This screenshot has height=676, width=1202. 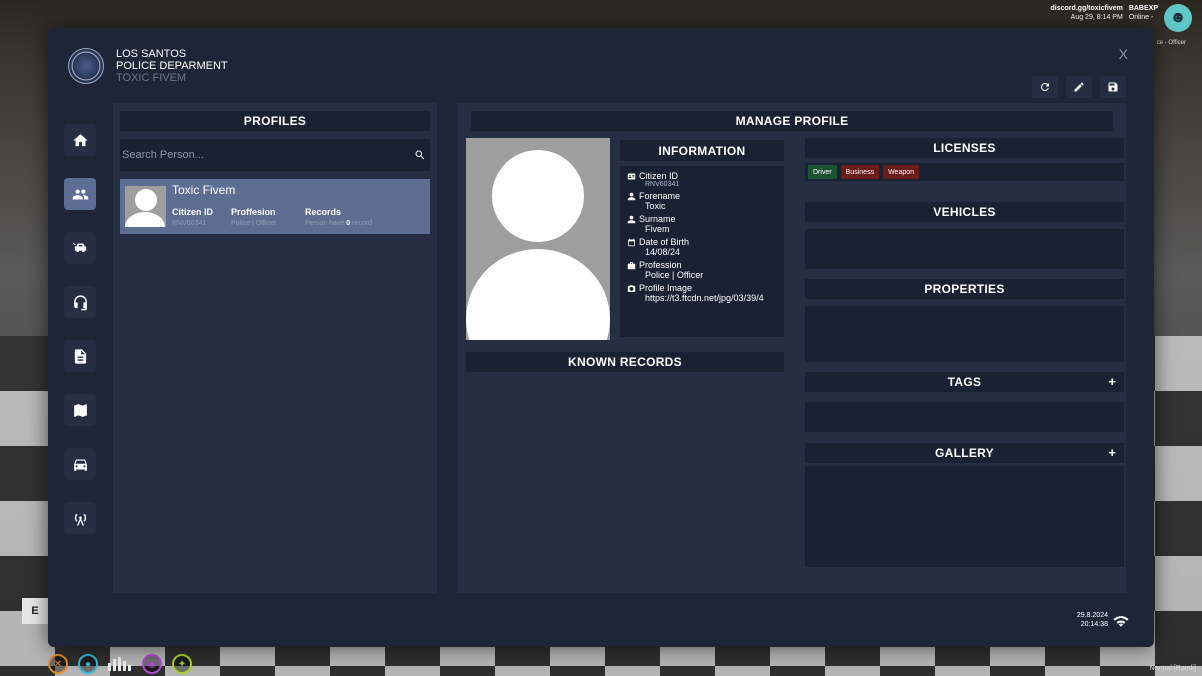 I want to click on department-brand: LOS SANTOS POLICE DEPARMENT TOXIC FIVEM, so click(x=148, y=66).